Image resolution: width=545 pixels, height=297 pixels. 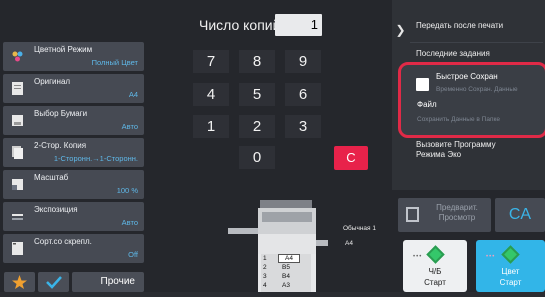 What do you see at coordinates (73, 120) in the screenshot?
I see `paper-select-button: Выбор Бумаги Авто` at bounding box center [73, 120].